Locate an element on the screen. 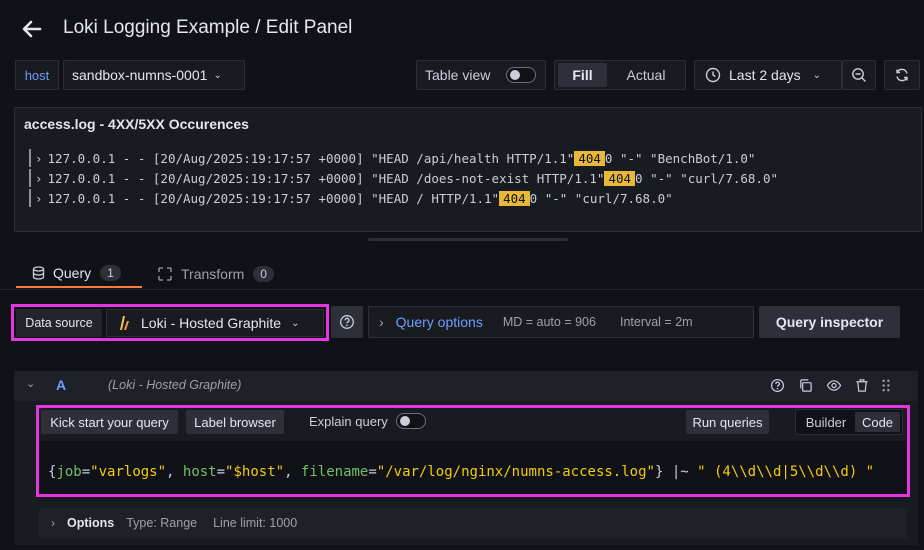 Image resolution: width=924 pixels, height=550 pixels. explain-query-label: Explain query is located at coordinates (348, 421).